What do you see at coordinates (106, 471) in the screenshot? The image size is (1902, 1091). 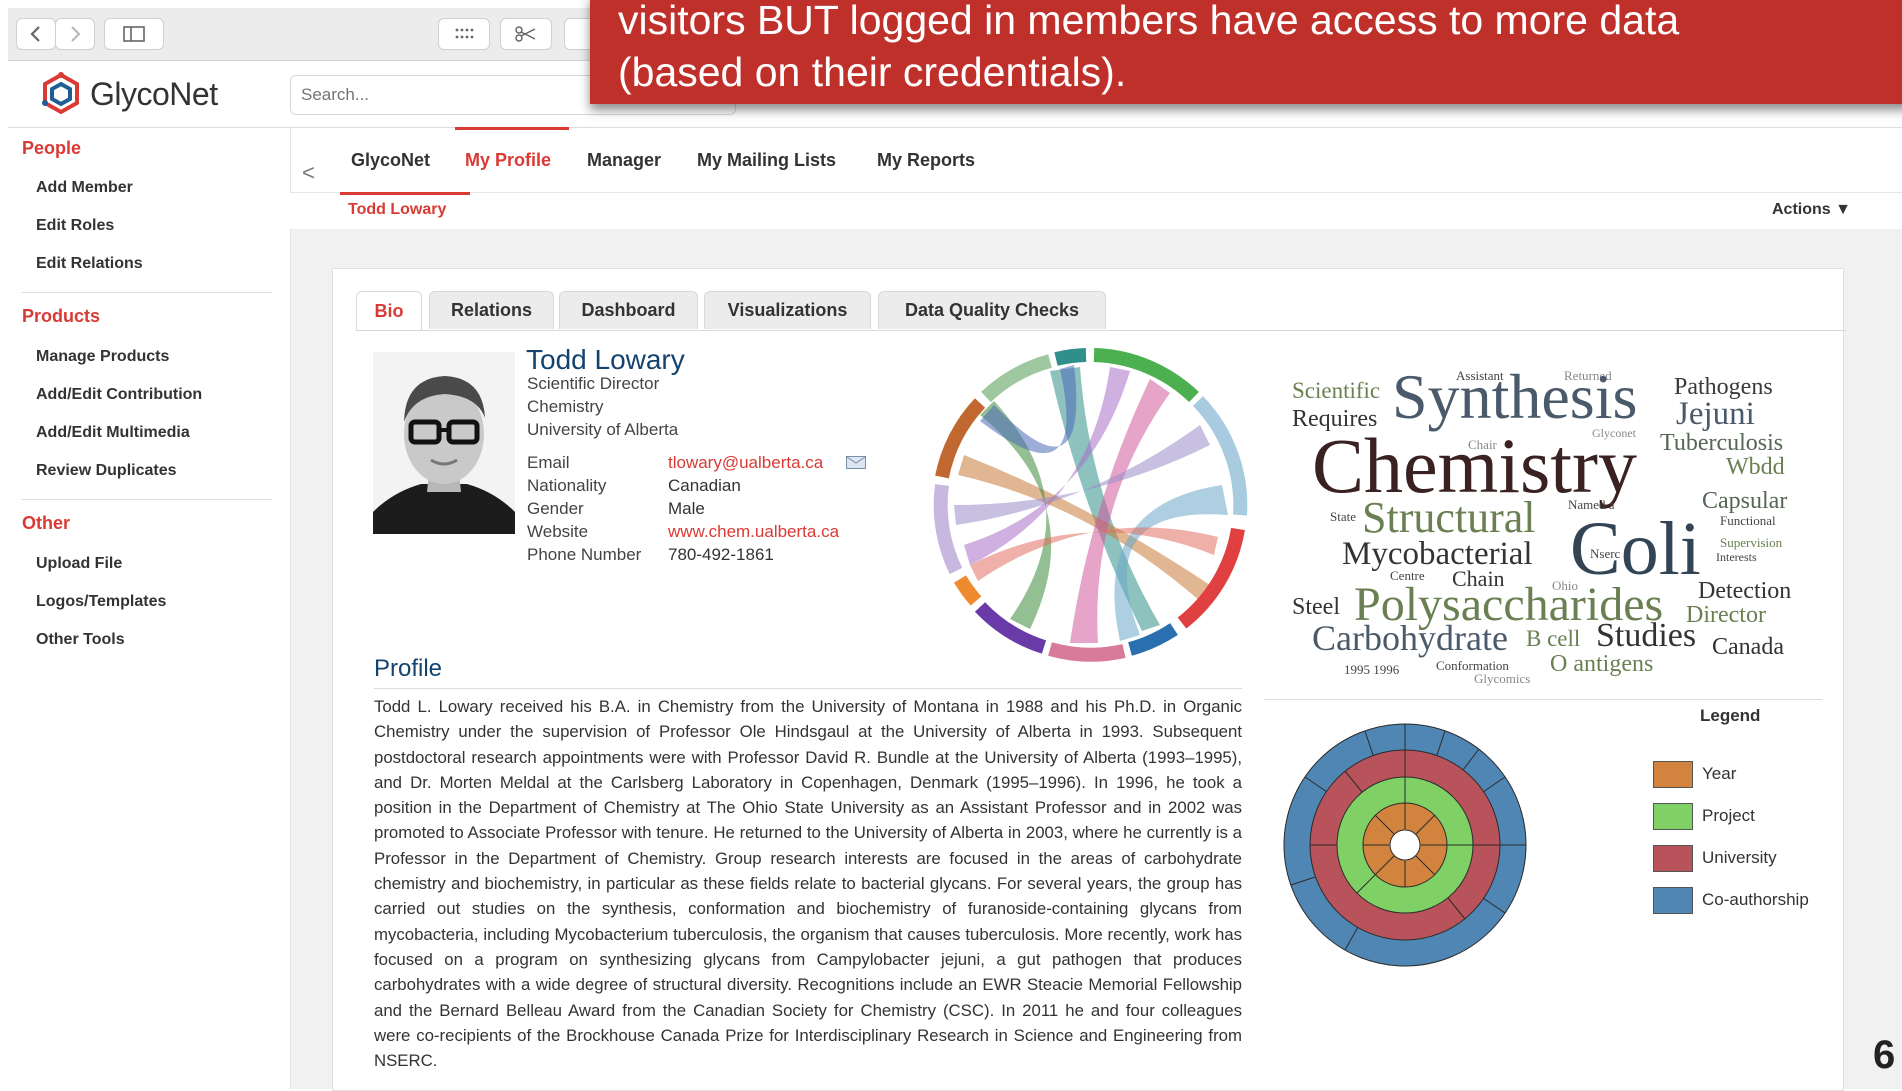 I see `sidebar-item-review-duplicates: Review Duplicates` at bounding box center [106, 471].